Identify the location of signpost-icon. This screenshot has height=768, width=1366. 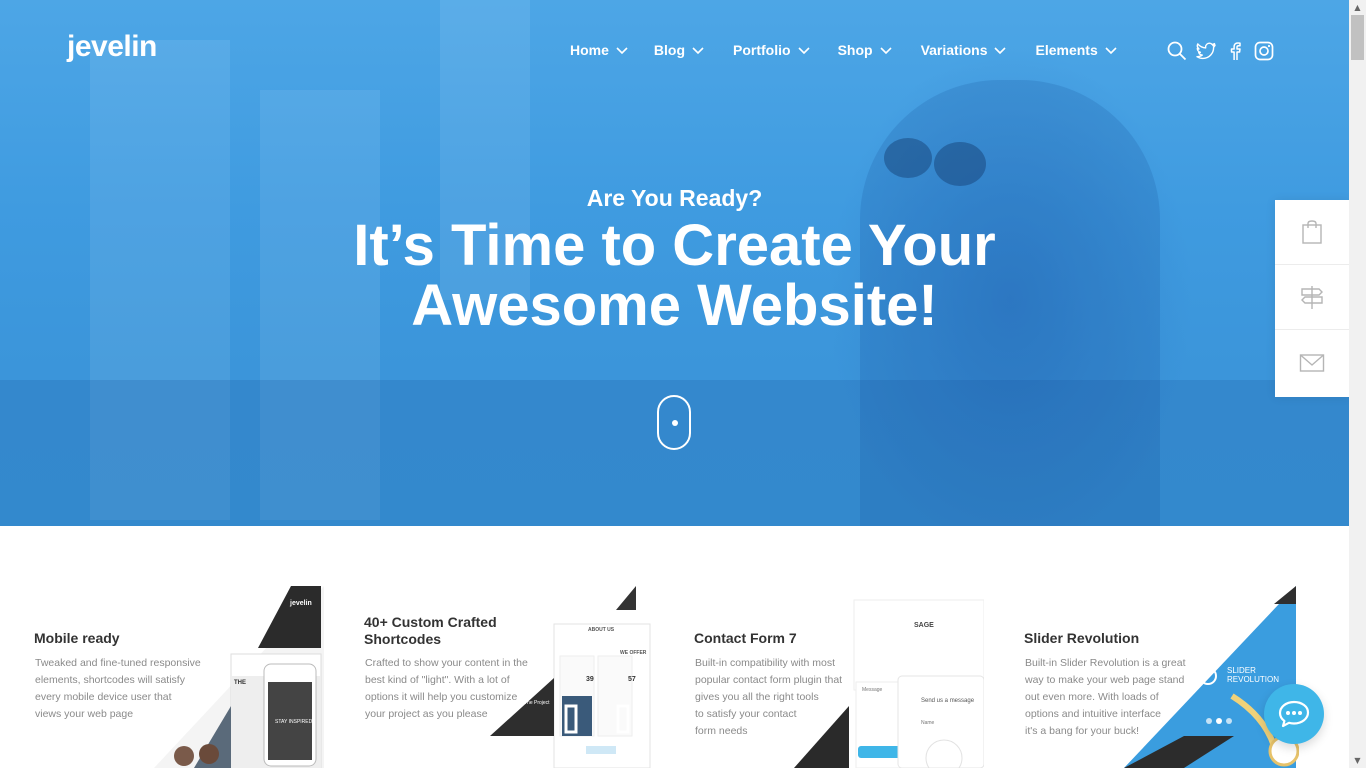
(1312, 297).